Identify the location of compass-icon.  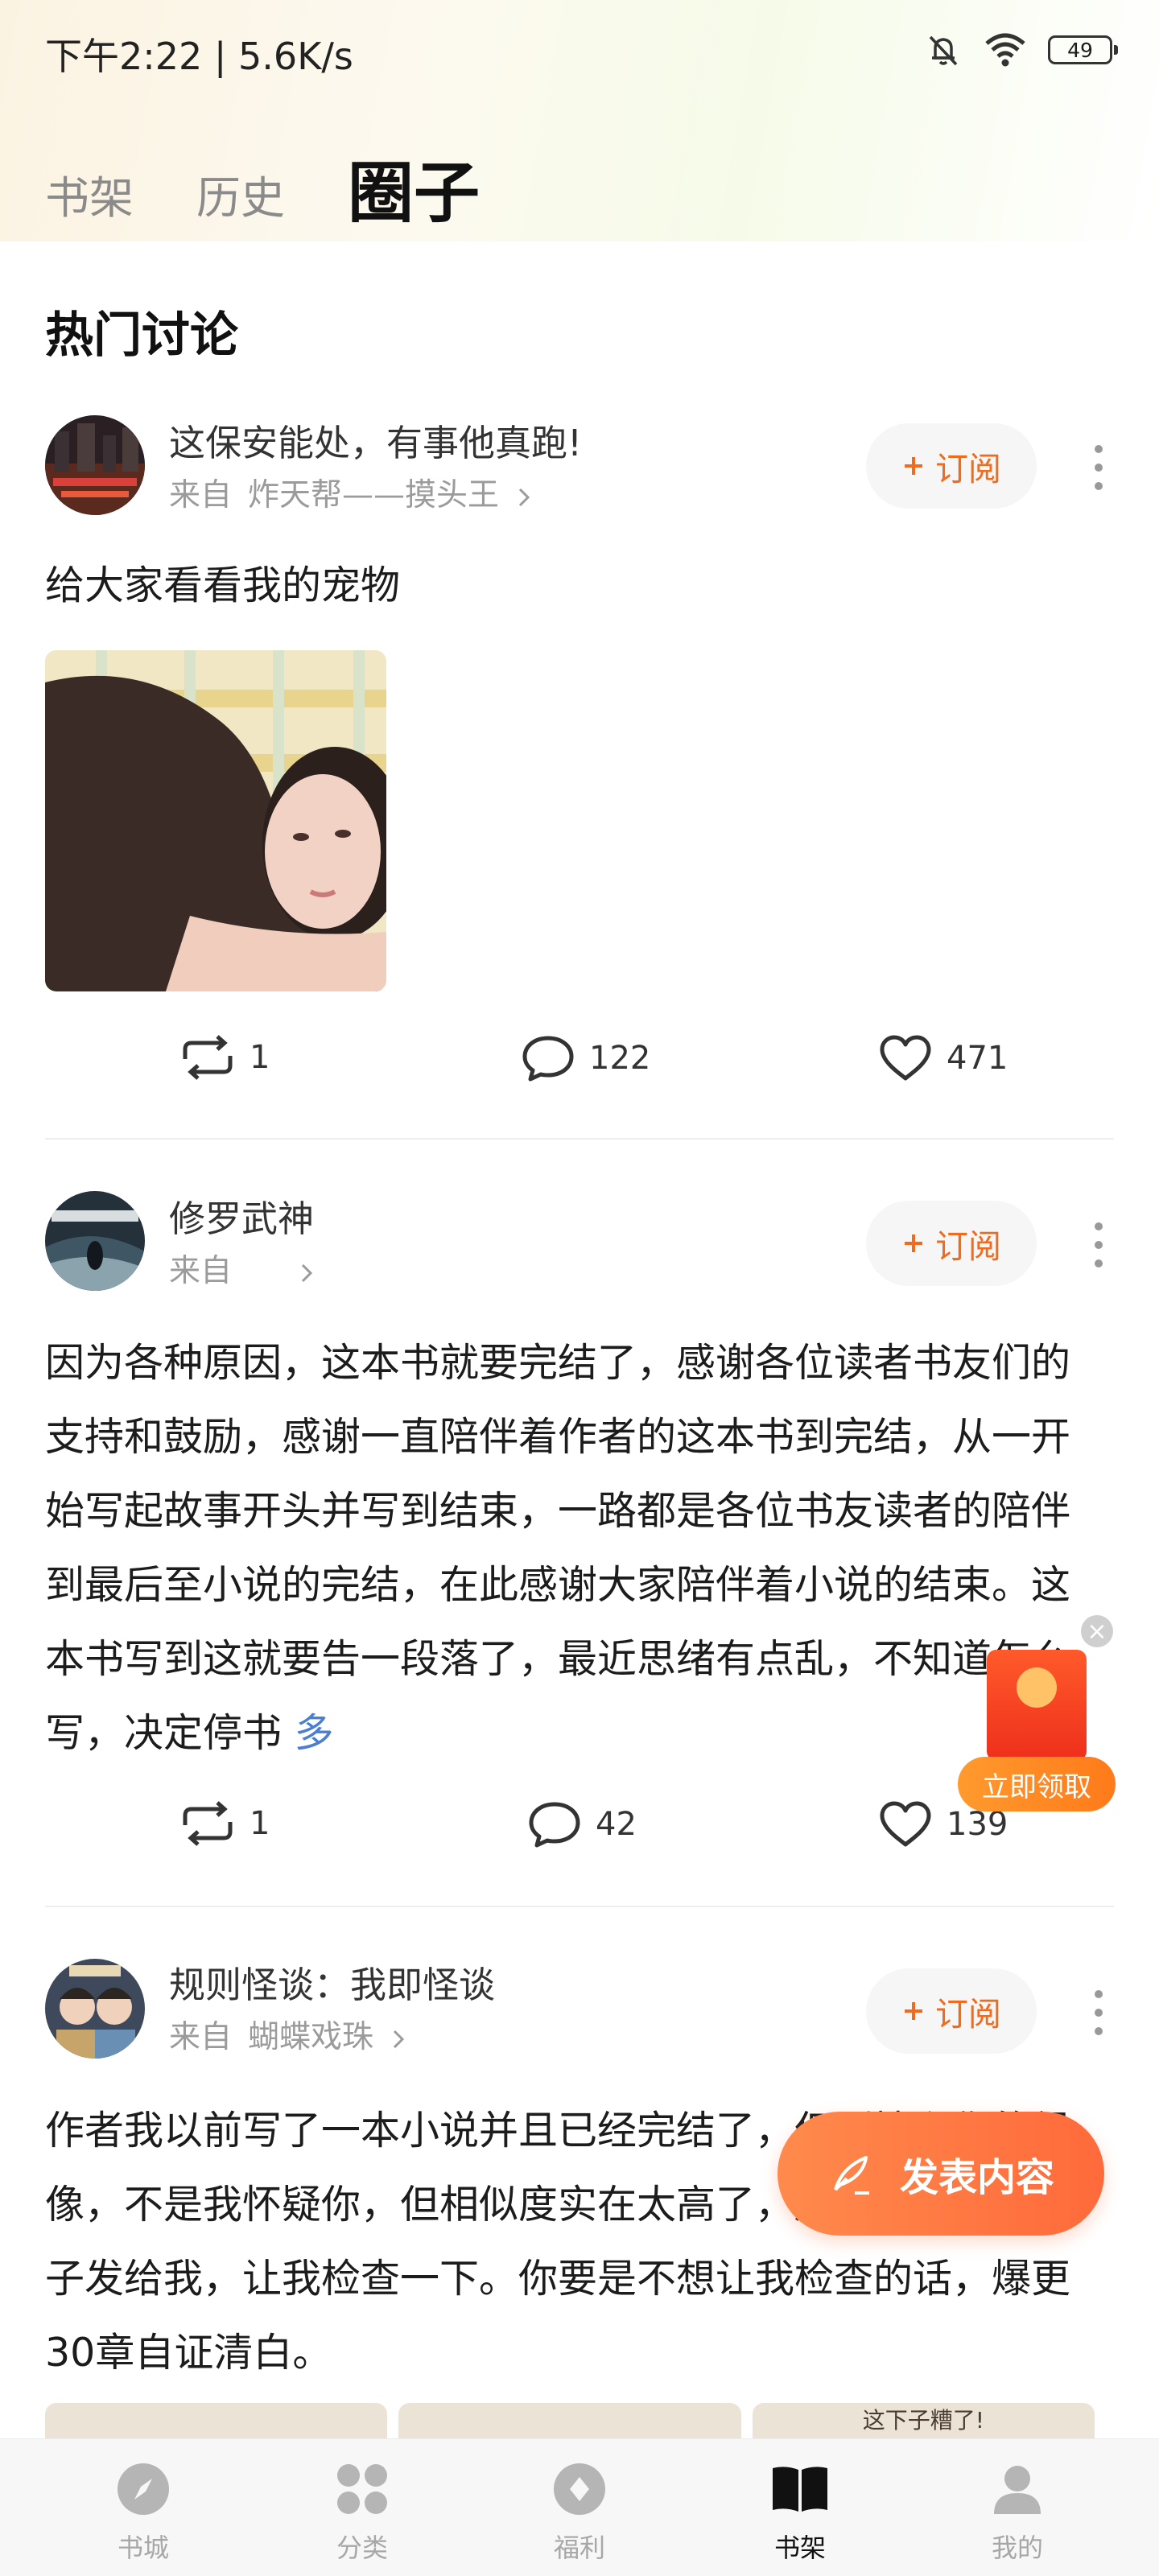
(143, 2489).